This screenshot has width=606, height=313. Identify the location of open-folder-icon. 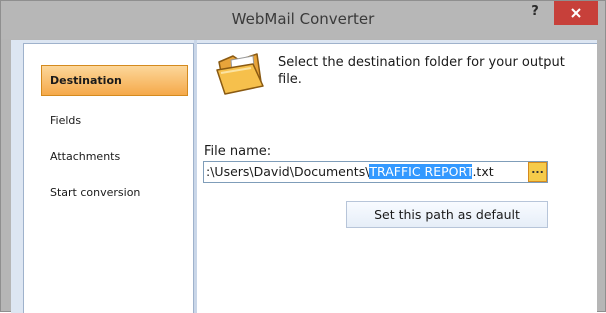
(240, 74).